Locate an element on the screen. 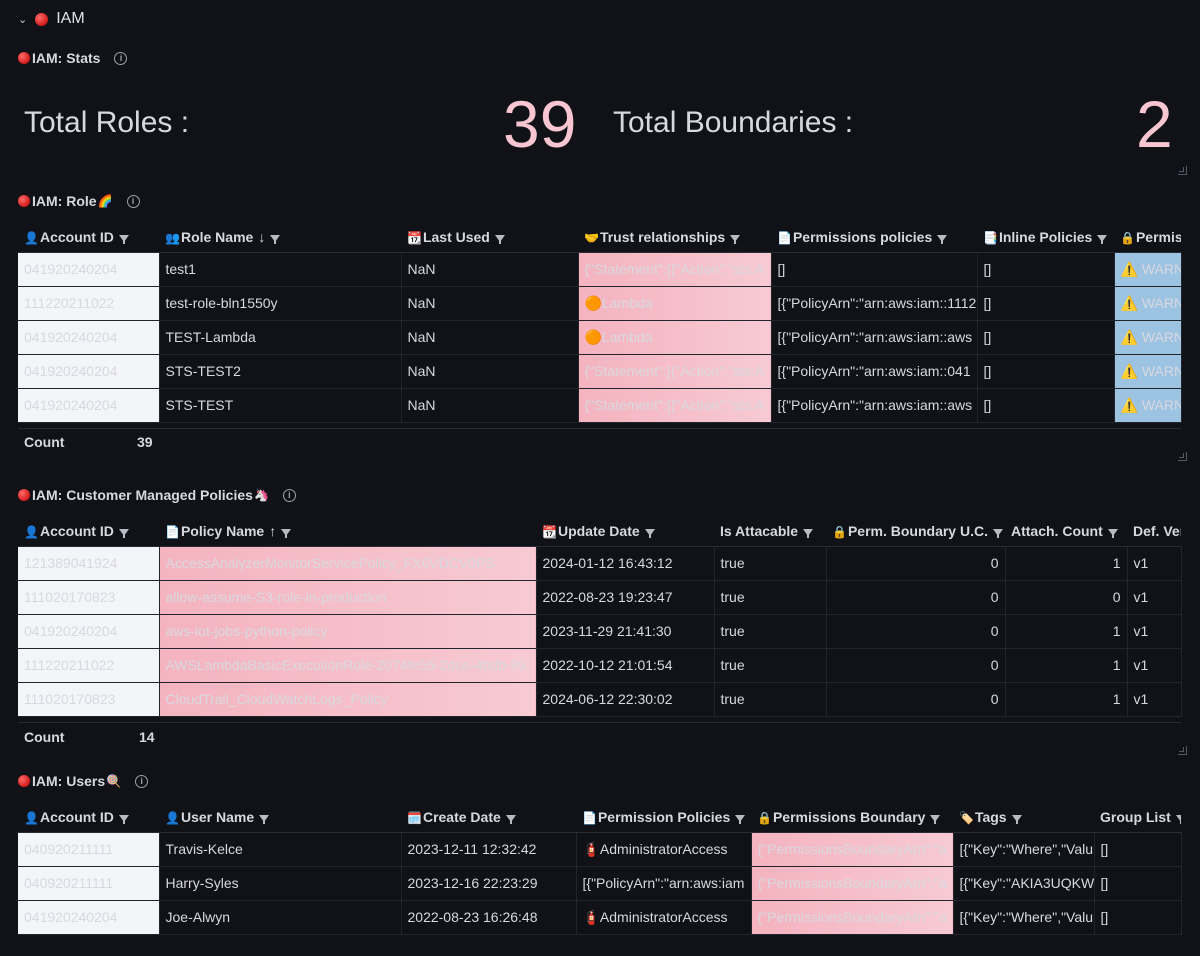 This screenshot has width=1200, height=956. column-header: Attach. Count is located at coordinates (1066, 531).